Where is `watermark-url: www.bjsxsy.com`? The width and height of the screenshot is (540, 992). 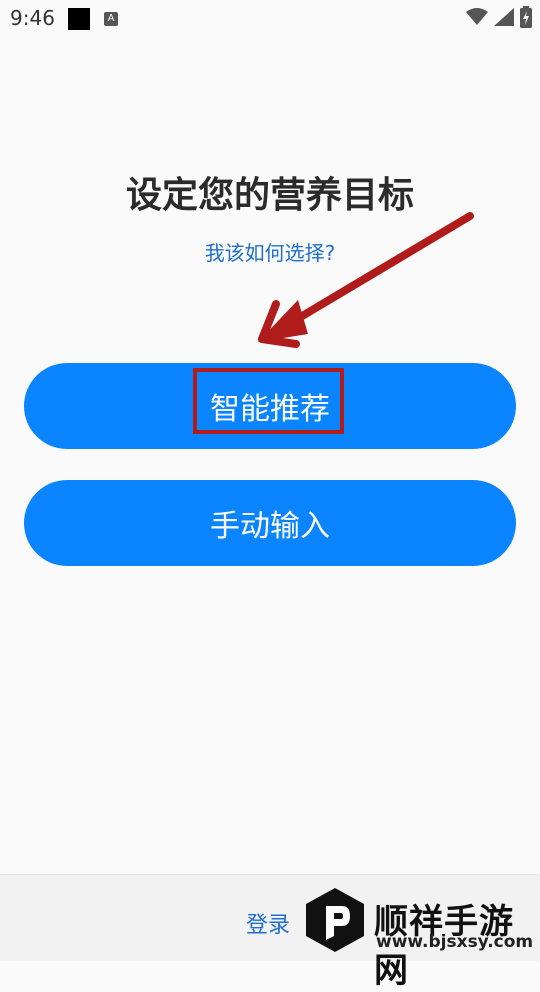
watermark-url: www.bjsxsy.com is located at coordinates (455, 942).